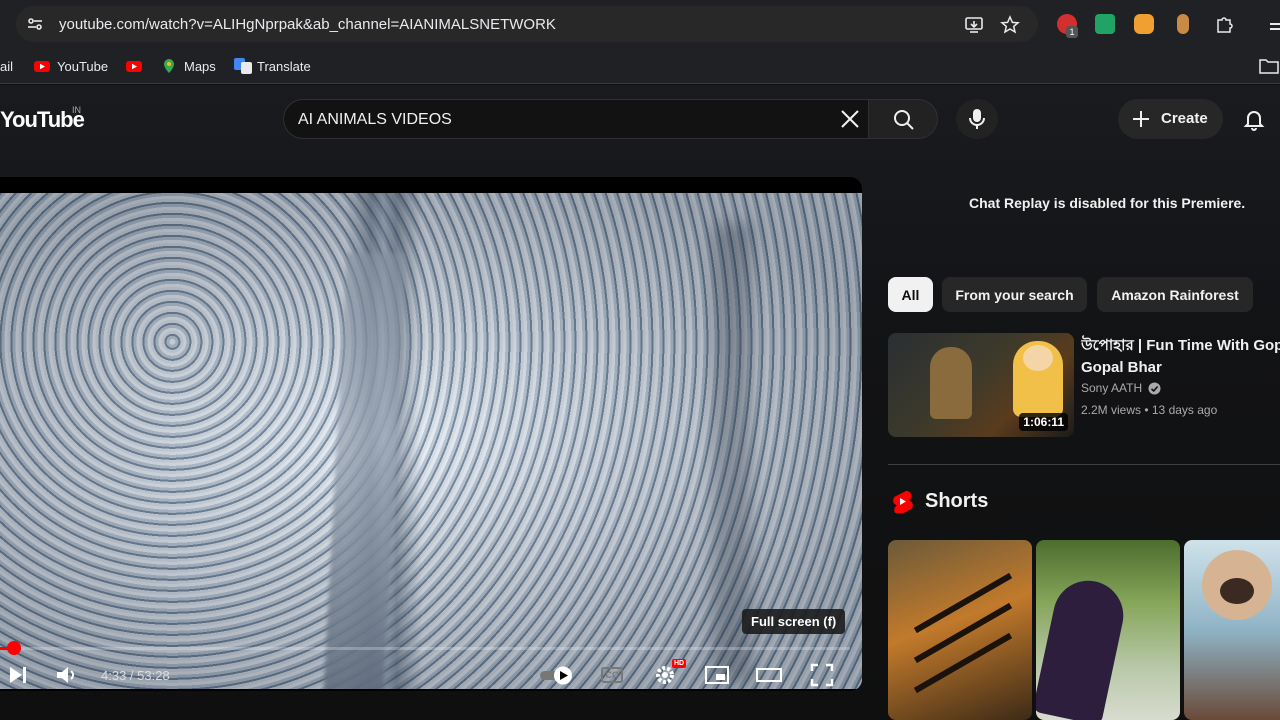 The width and height of the screenshot is (1280, 720). I want to click on country-code: IN, so click(76, 110).